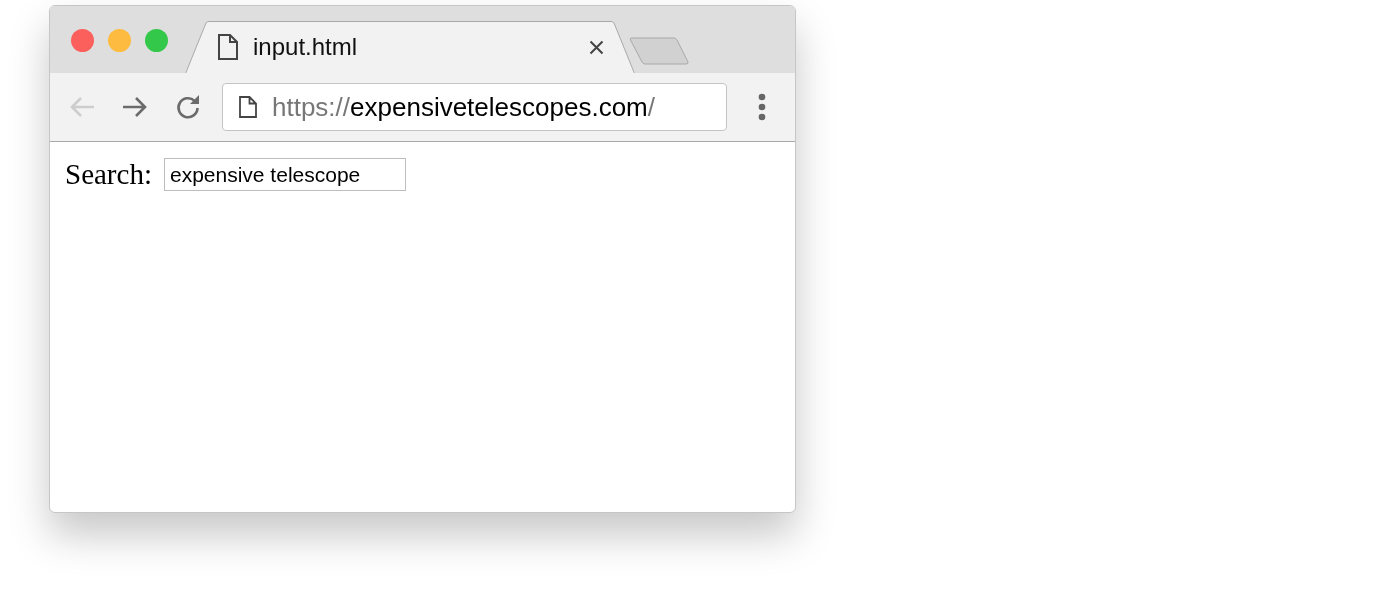 This screenshot has width=1400, height=607. Describe the element at coordinates (82, 40) in the screenshot. I see `close-window-button` at that location.